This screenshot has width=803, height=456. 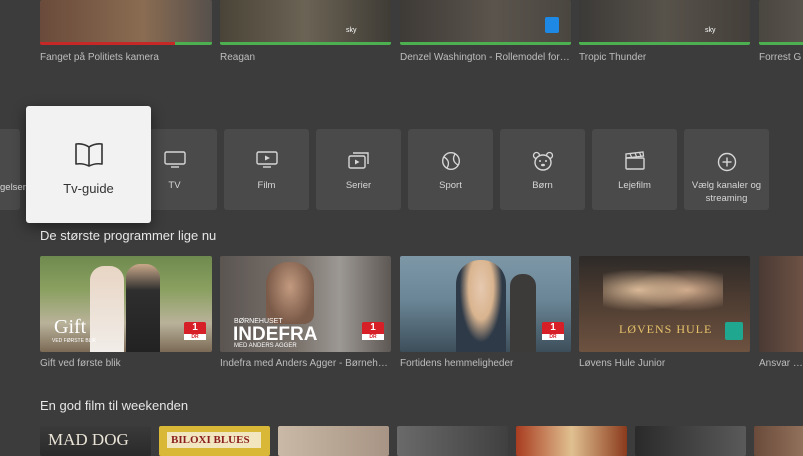 I want to click on book-icon, so click(x=88, y=155).